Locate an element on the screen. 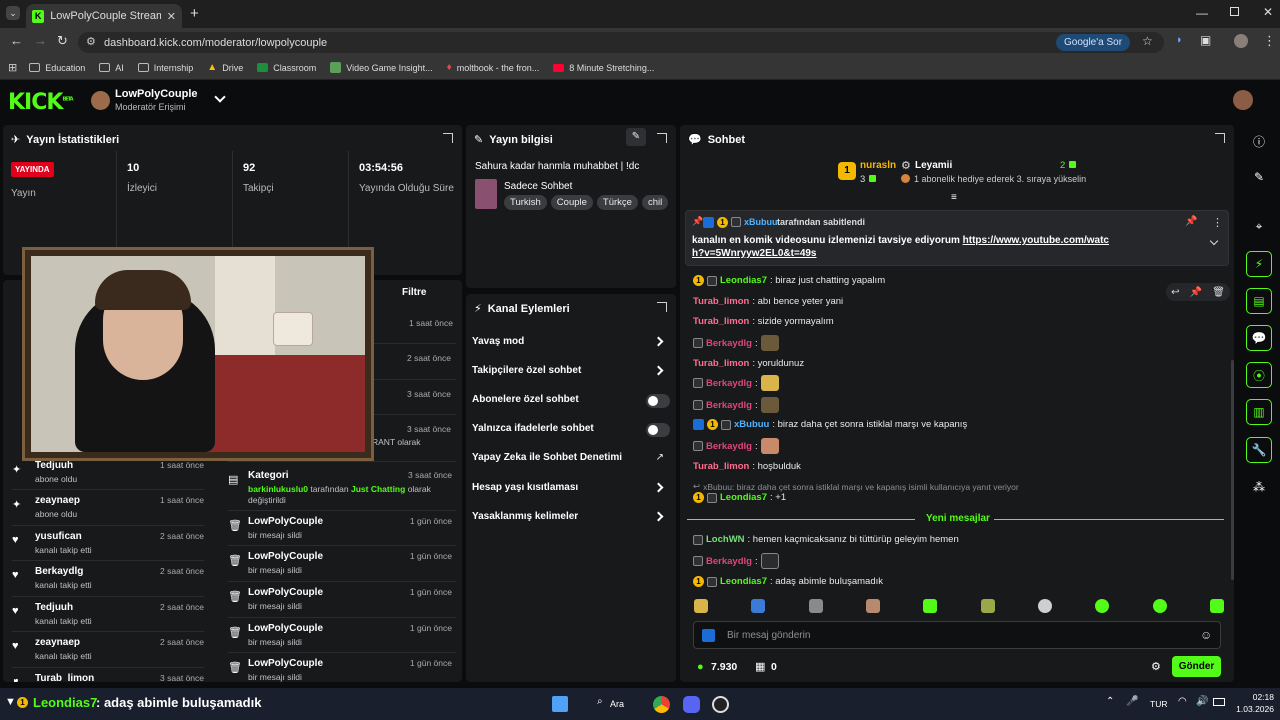 The image size is (1280, 720). chat-input: Bir mesaj gönderin ☺ is located at coordinates (957, 635).